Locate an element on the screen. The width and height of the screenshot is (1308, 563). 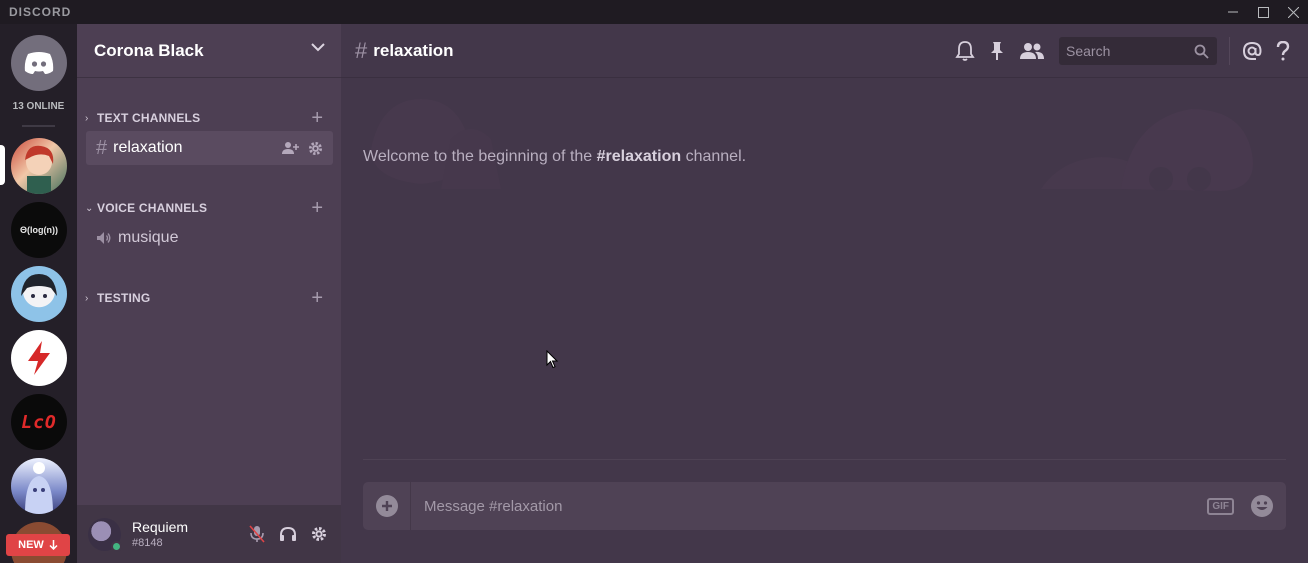
member-list-button is located at coordinates (1032, 51).